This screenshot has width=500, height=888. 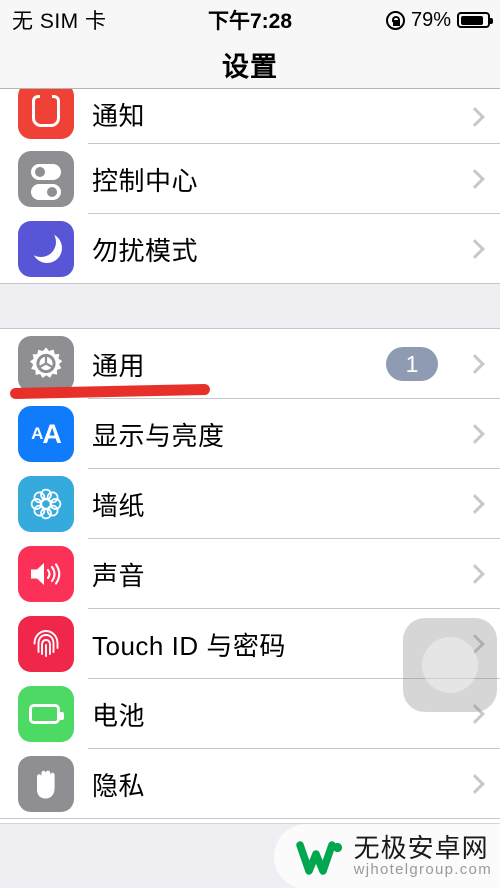 What do you see at coordinates (158, 435) in the screenshot?
I see `row-label: 显示与亮度` at bounding box center [158, 435].